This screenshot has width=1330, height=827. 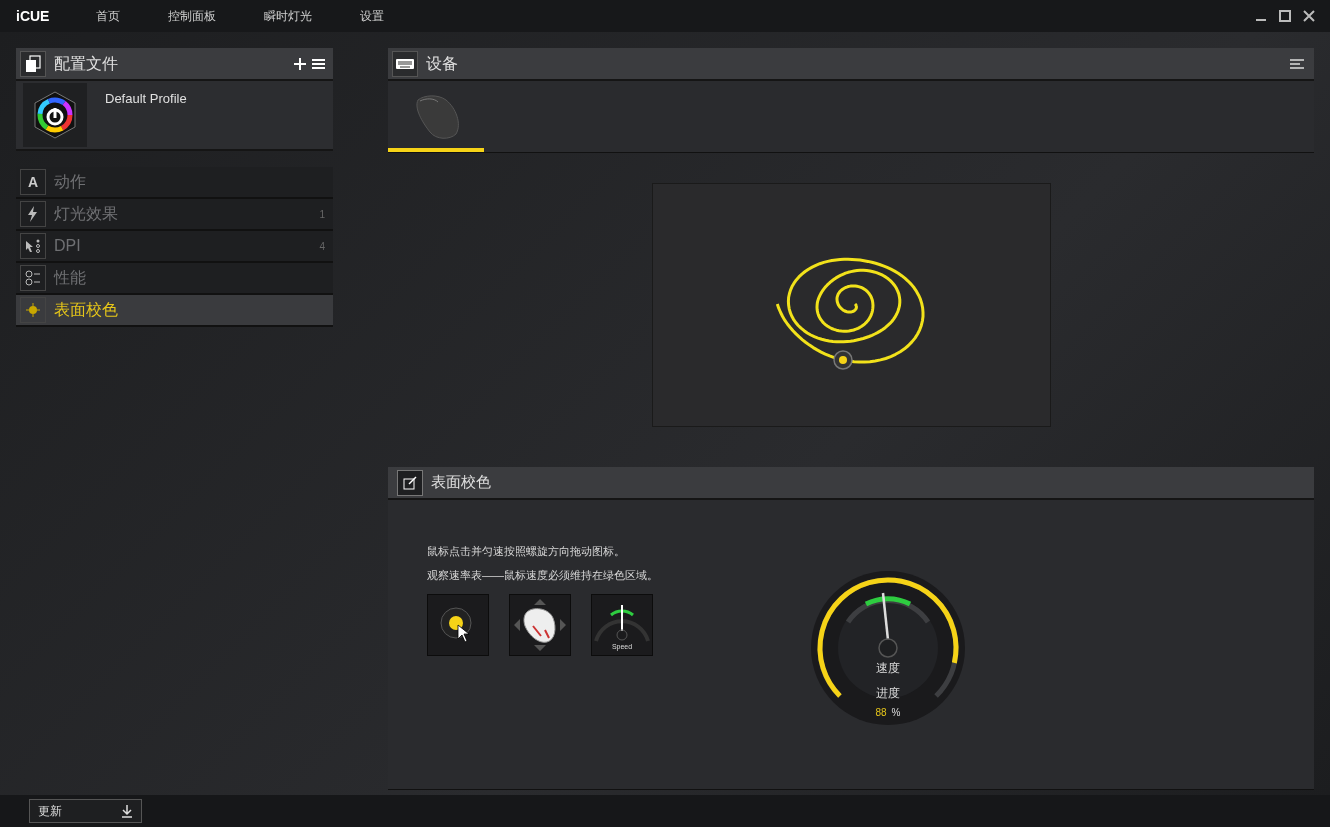 I want to click on profile-name: Default Profile, so click(x=146, y=99).